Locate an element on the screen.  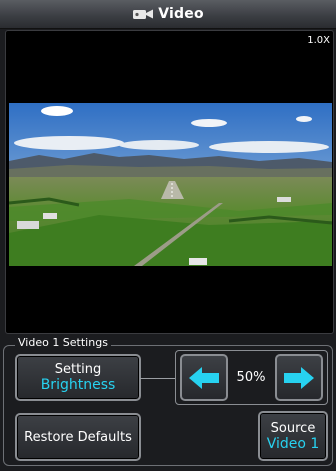
page-title: Video is located at coordinates (181, 14).